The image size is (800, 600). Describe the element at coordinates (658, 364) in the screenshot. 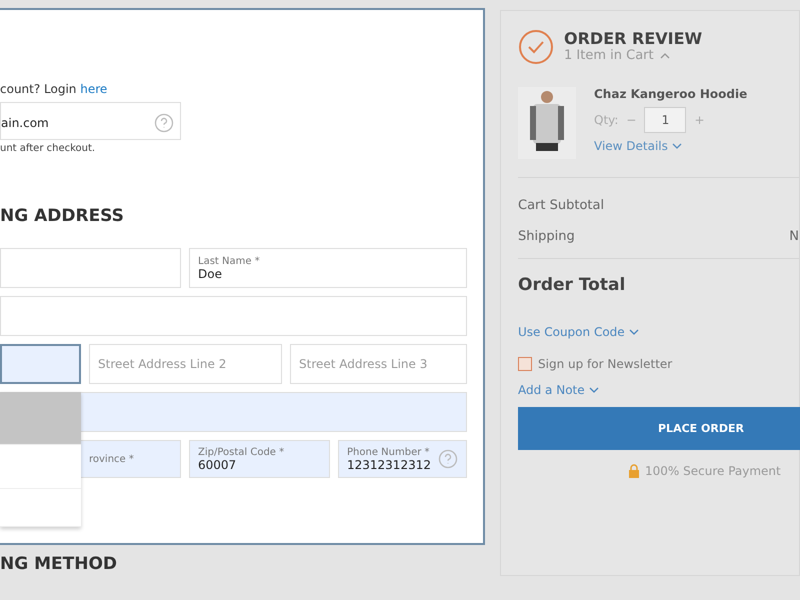

I see `newsletter-label: Sign up for Newsletter` at that location.